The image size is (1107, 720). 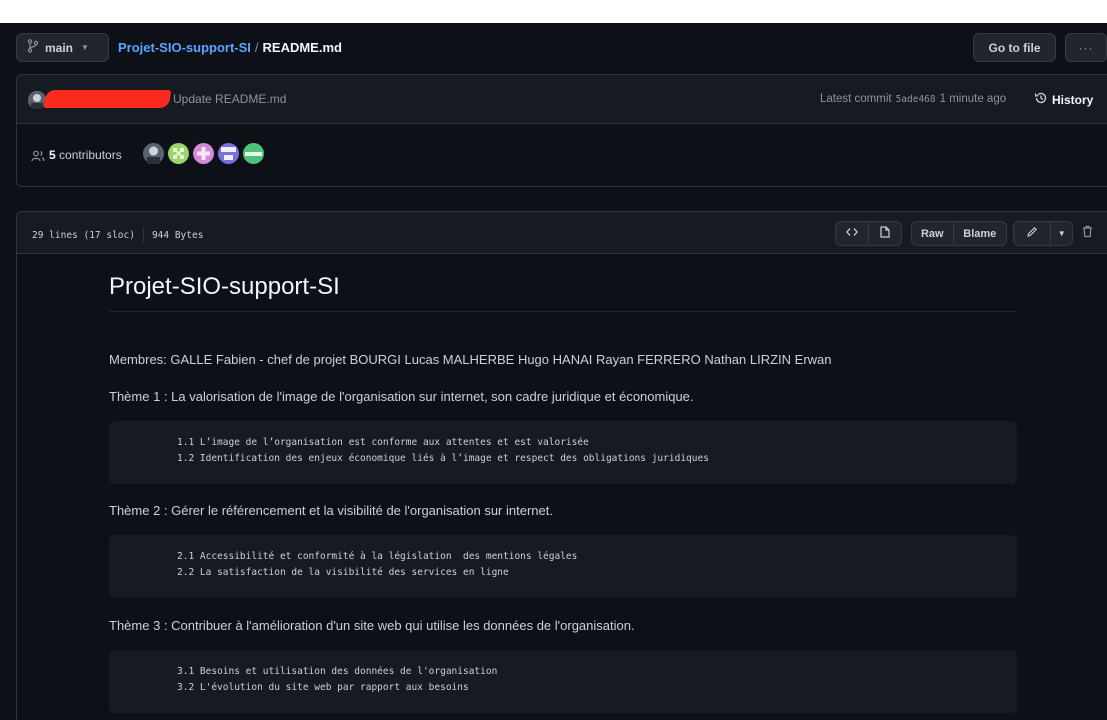 I want to click on blame-button: Blame, so click(x=980, y=233).